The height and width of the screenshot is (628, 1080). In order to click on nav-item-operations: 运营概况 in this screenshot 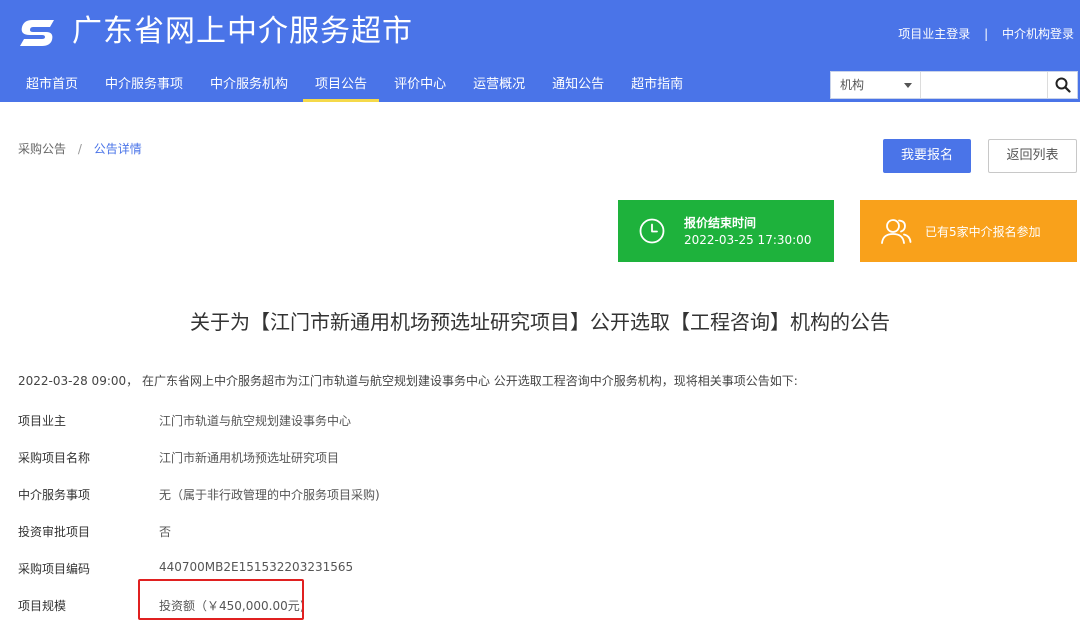, I will do `click(499, 86)`.